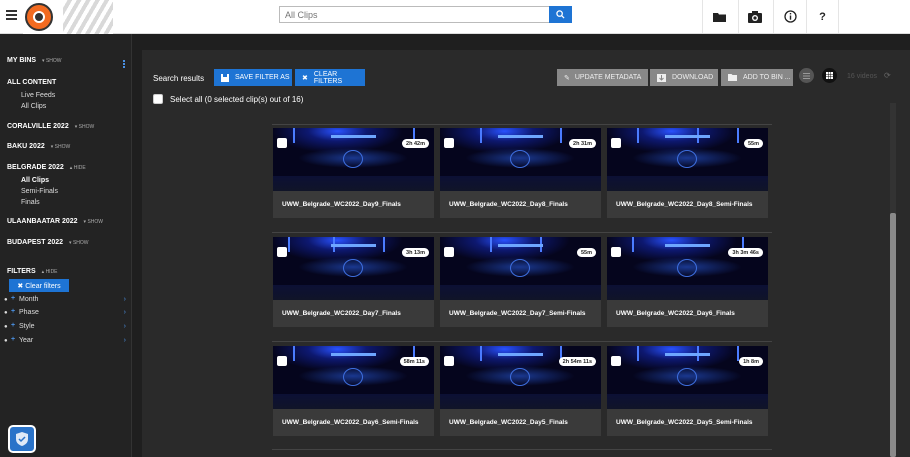  I want to click on list-icon, so click(806, 75).